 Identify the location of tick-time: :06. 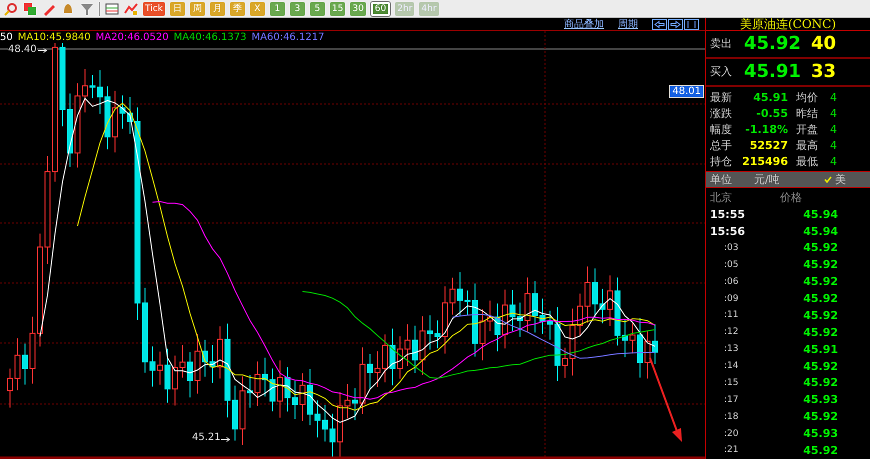
(731, 281).